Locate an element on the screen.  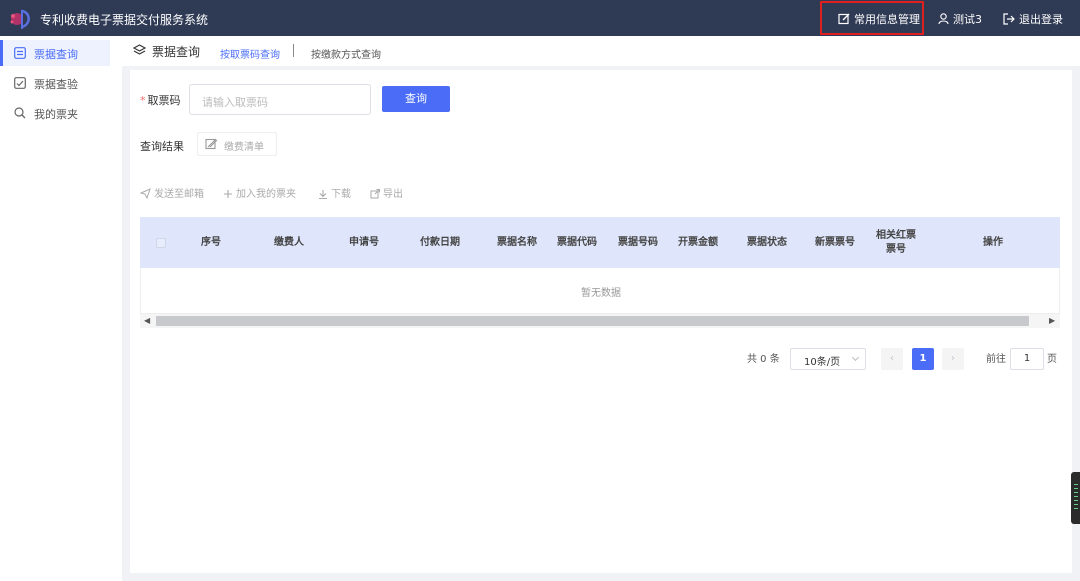
page-size-select: 10条/页 is located at coordinates (828, 359).